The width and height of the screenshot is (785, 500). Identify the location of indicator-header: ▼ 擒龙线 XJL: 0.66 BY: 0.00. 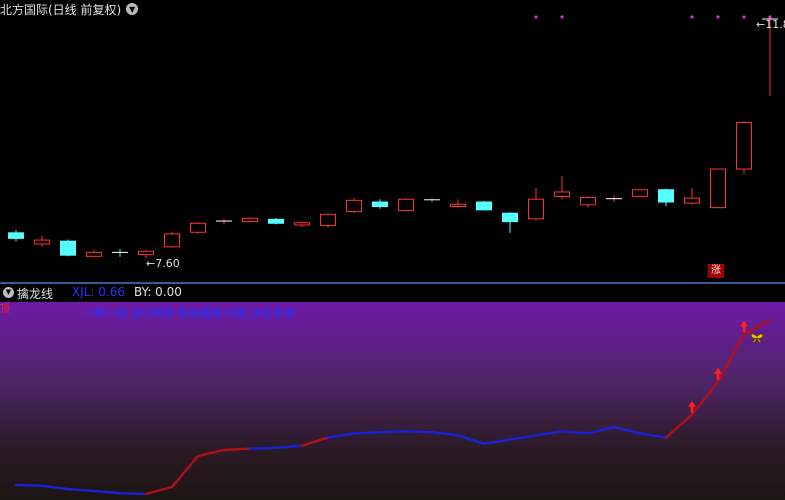
(392, 293).